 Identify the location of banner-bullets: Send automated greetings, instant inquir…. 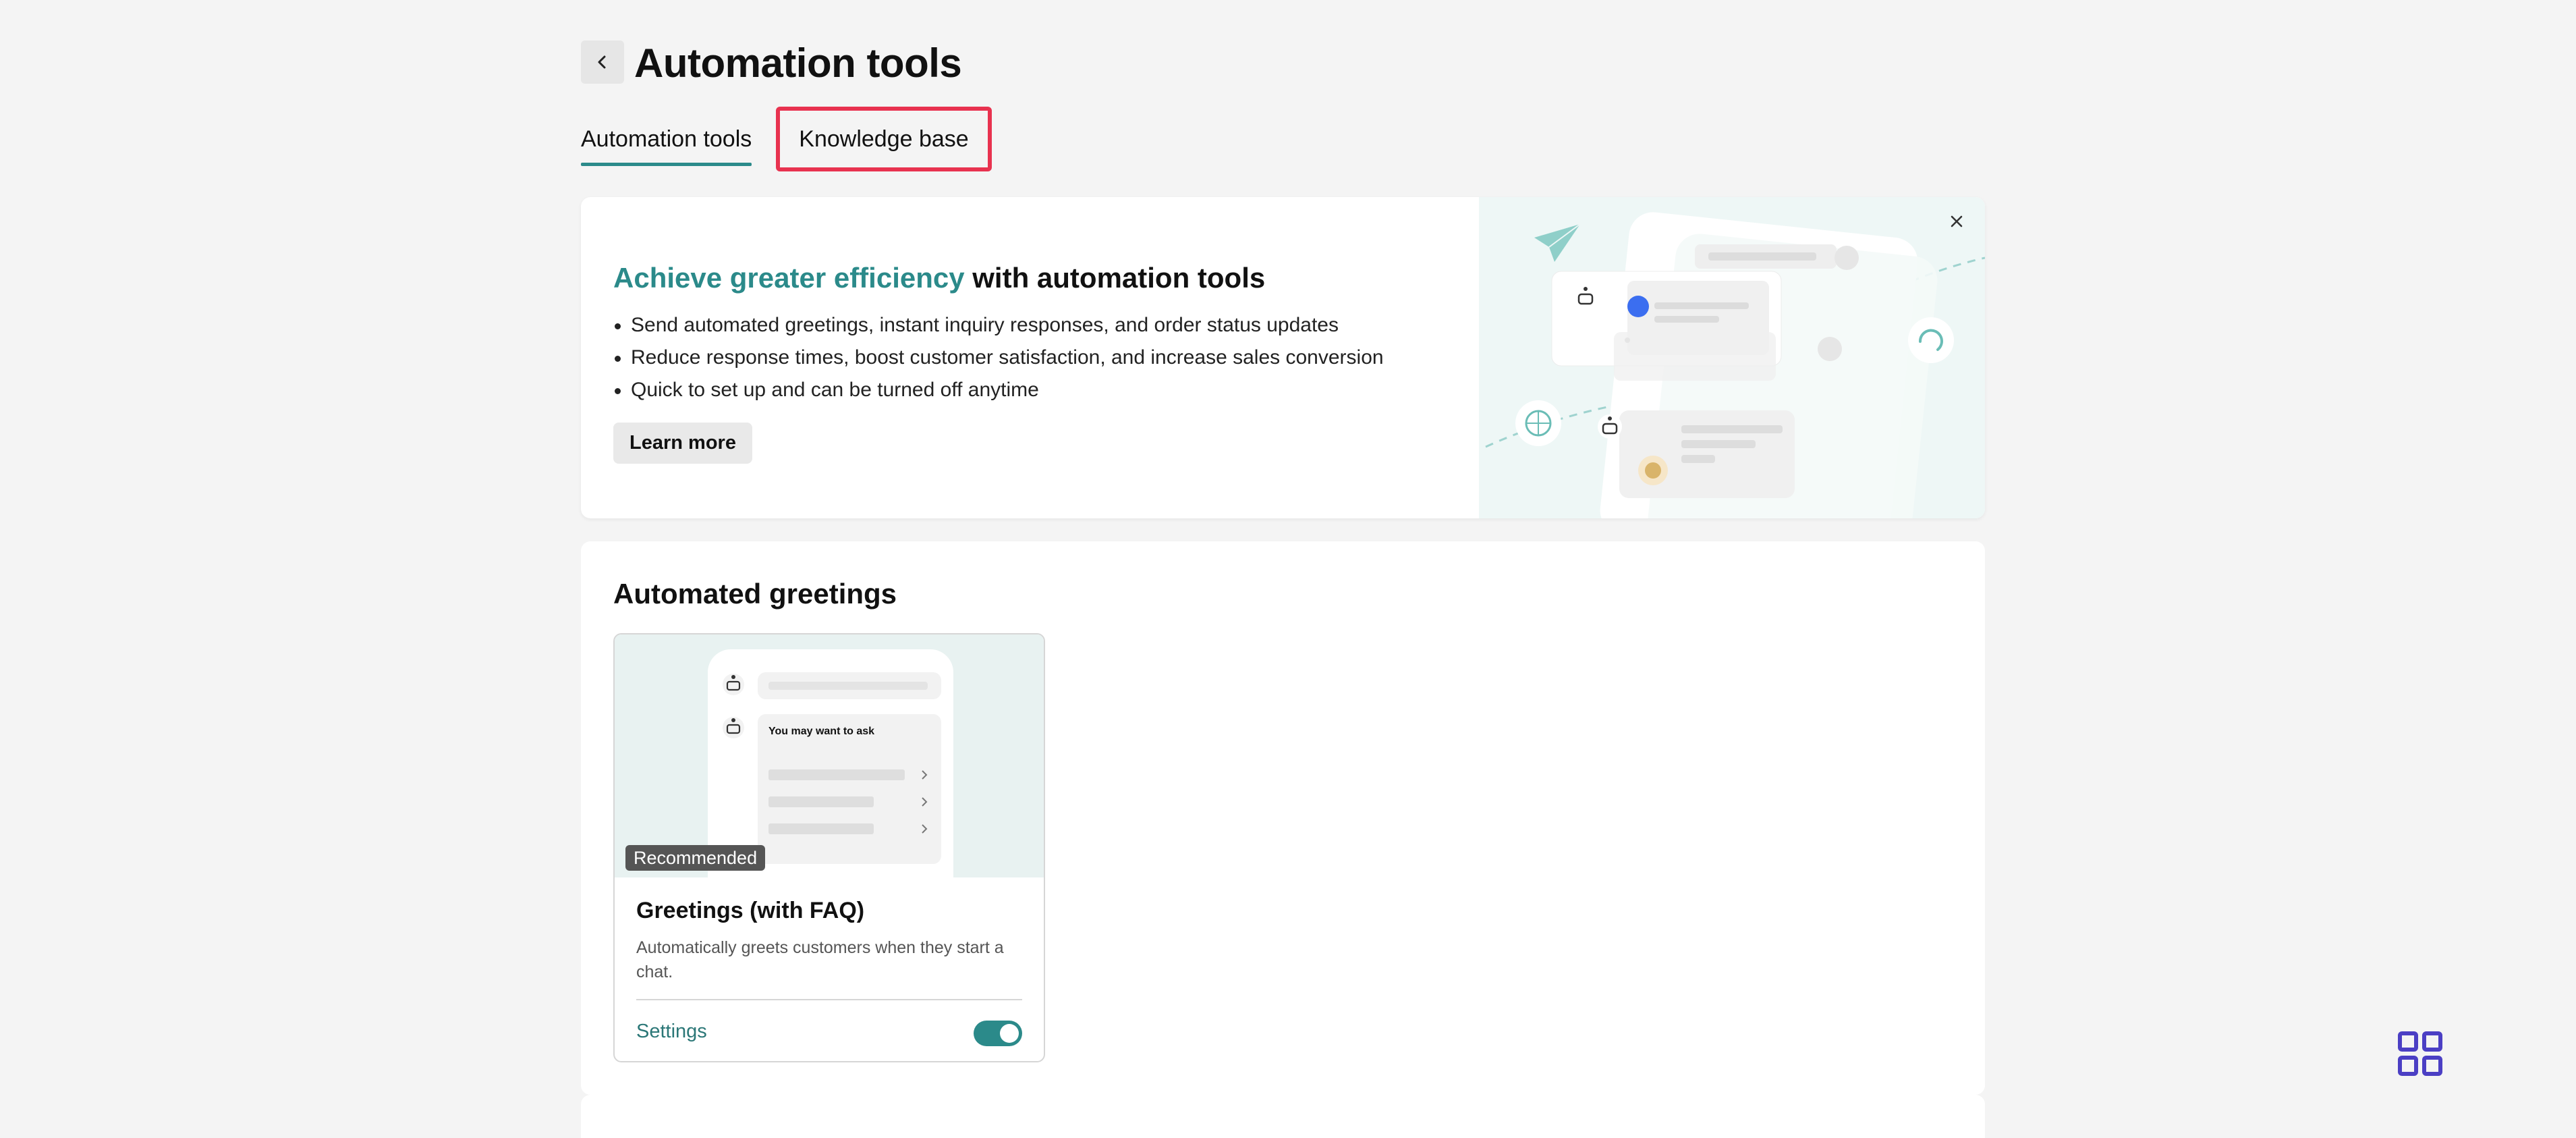
(998, 358).